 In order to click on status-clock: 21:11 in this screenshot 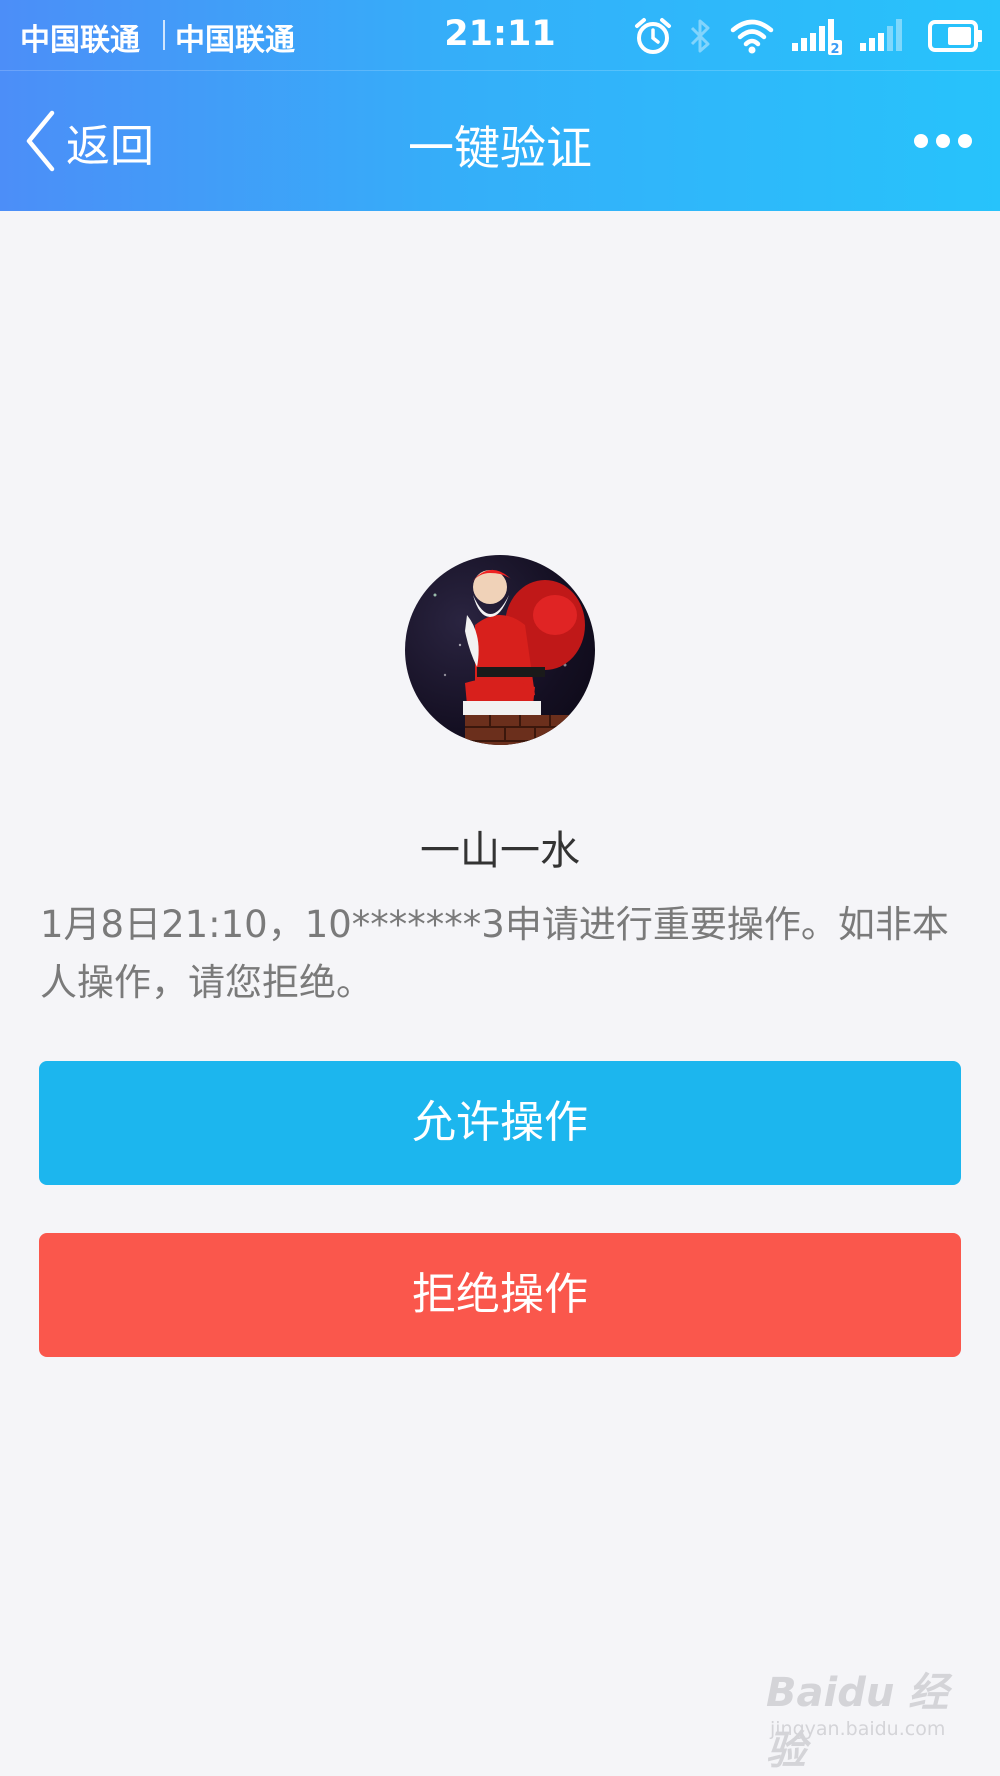, I will do `click(500, 34)`.